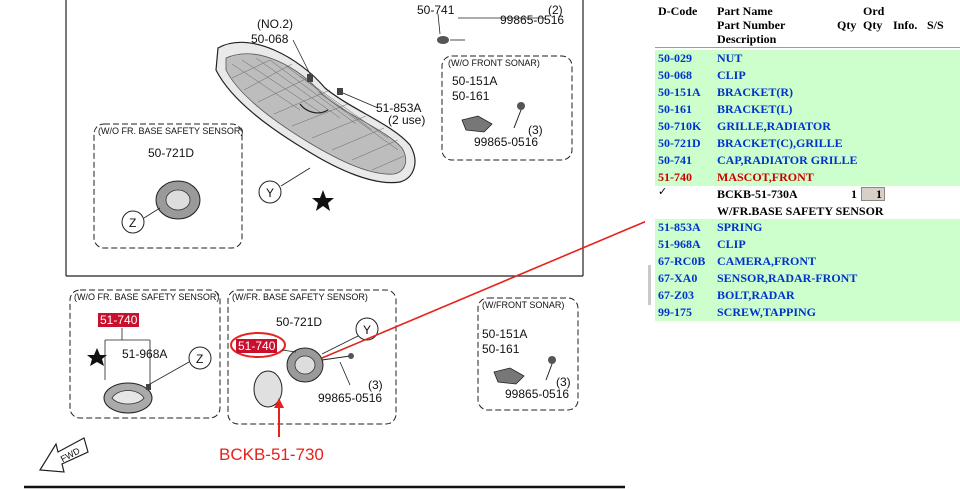  I want to click on row-code: 50-151A, so click(679, 92).